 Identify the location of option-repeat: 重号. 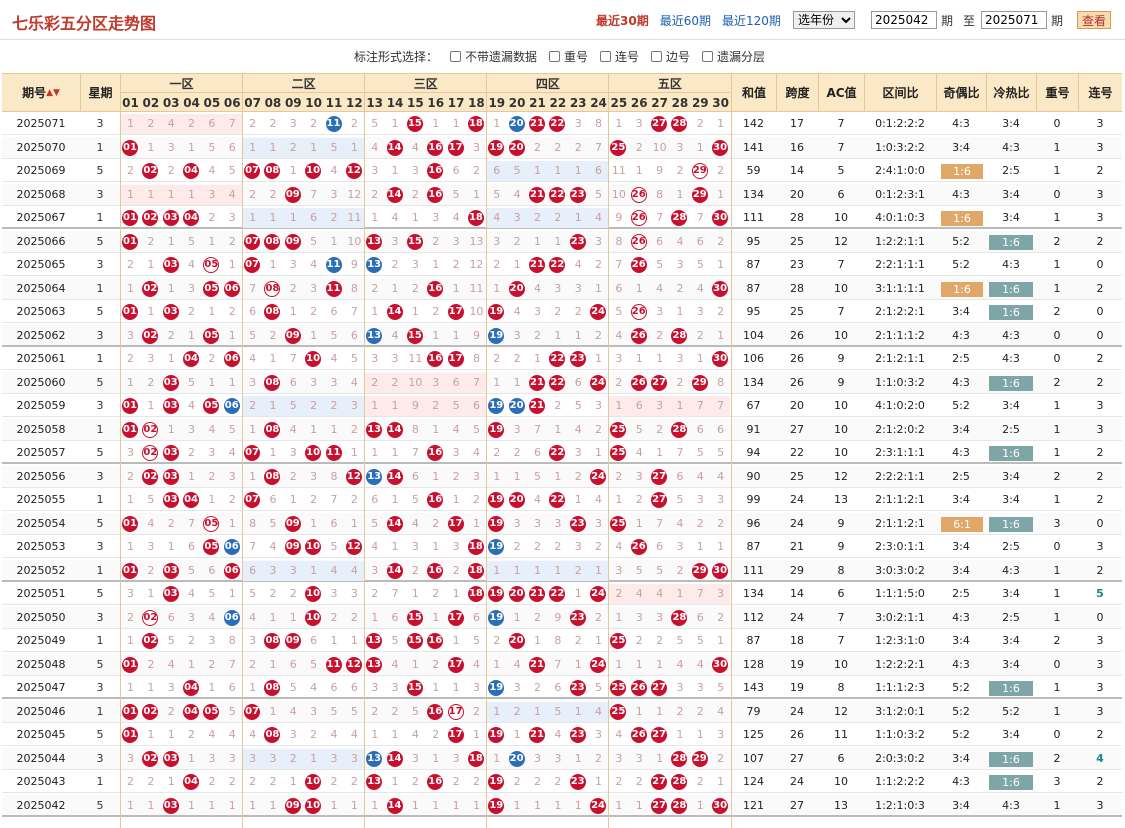
(568, 56).